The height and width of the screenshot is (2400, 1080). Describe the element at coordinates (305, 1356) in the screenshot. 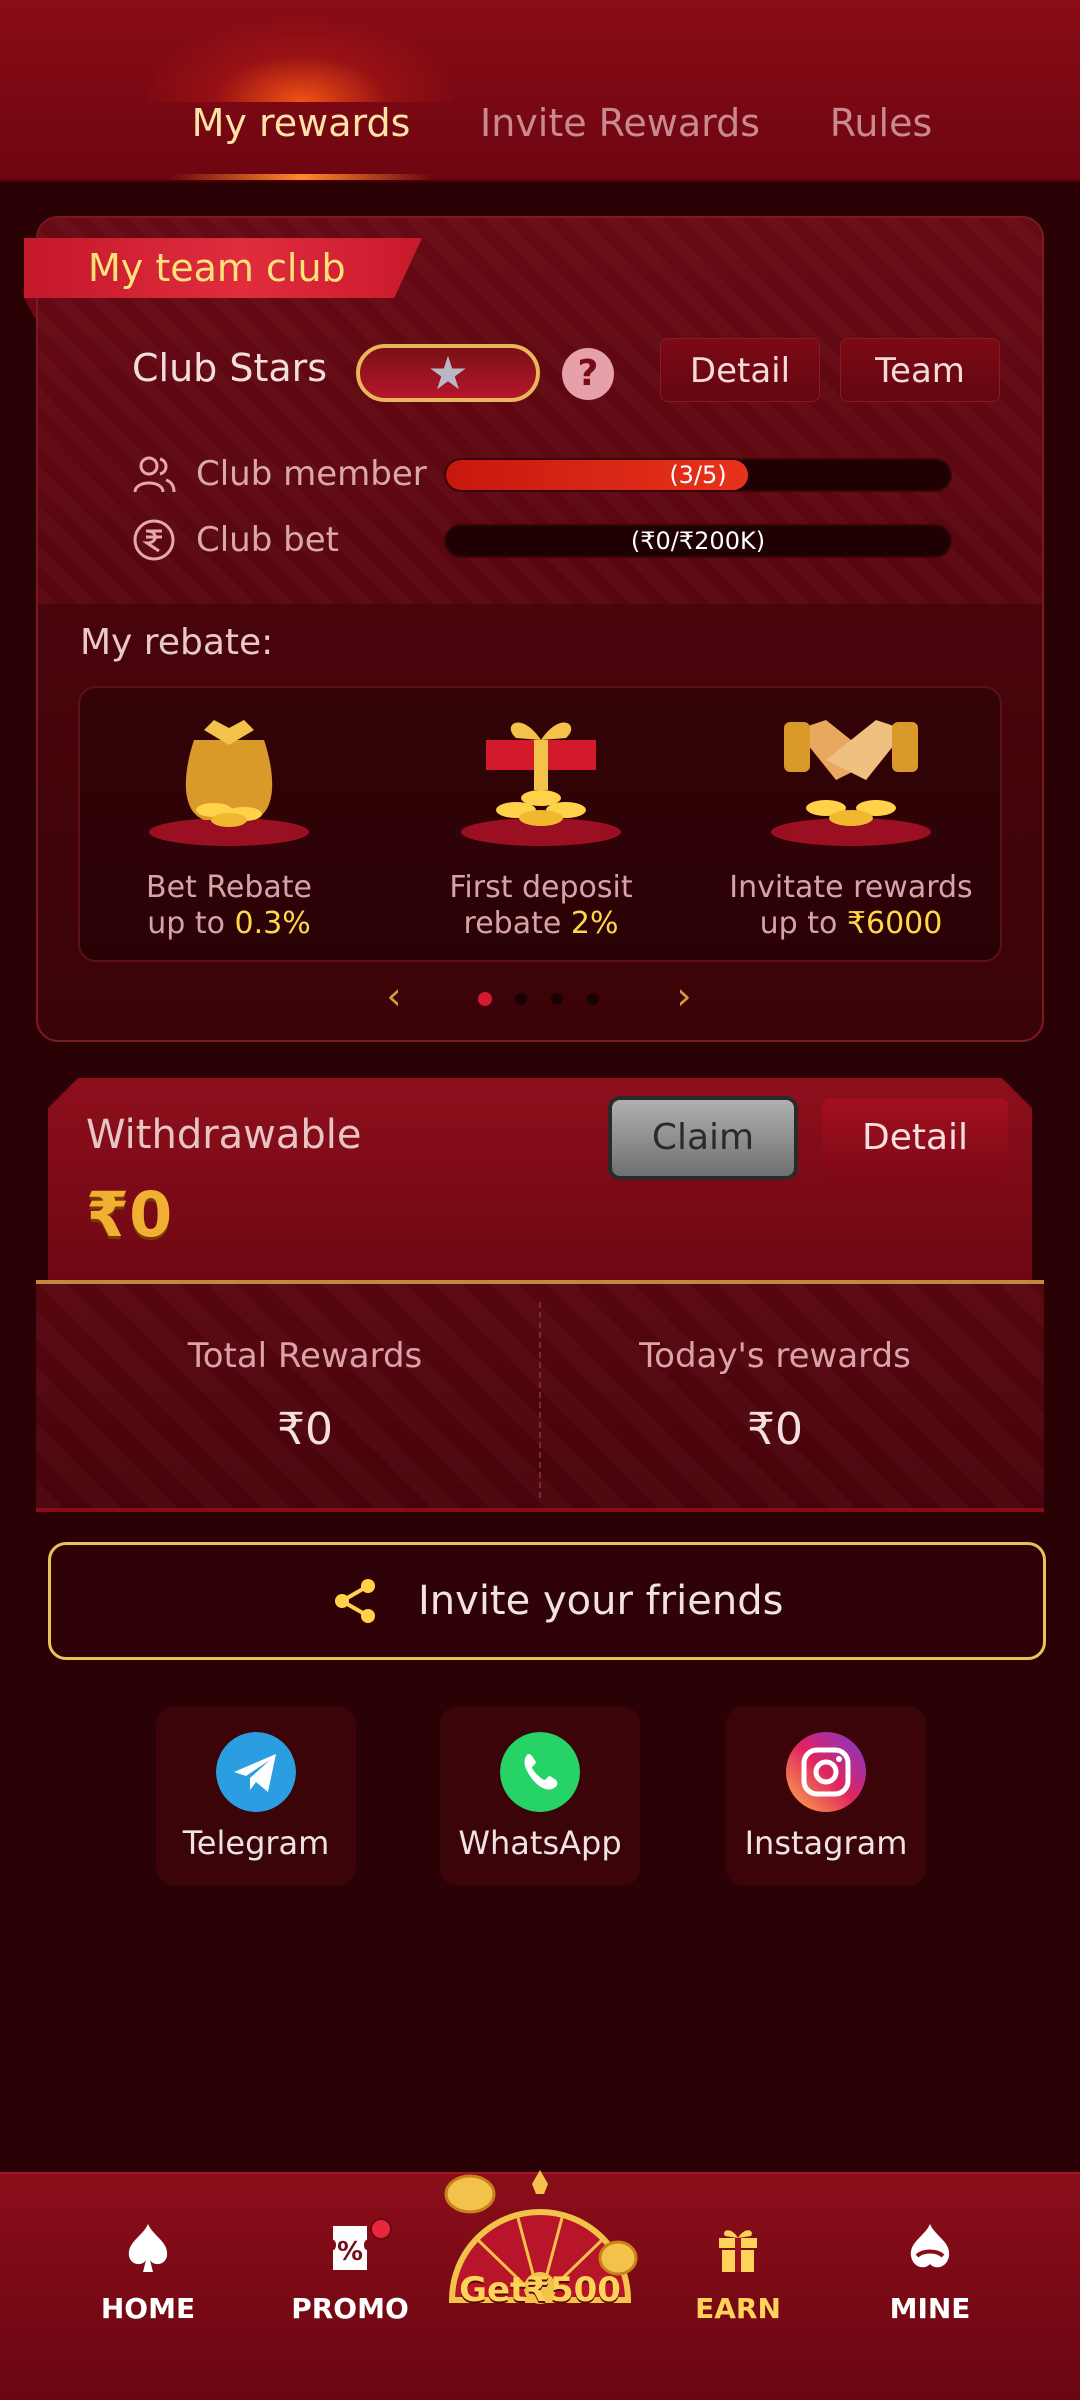

I see `total-rewards-label: Total Rewards` at that location.